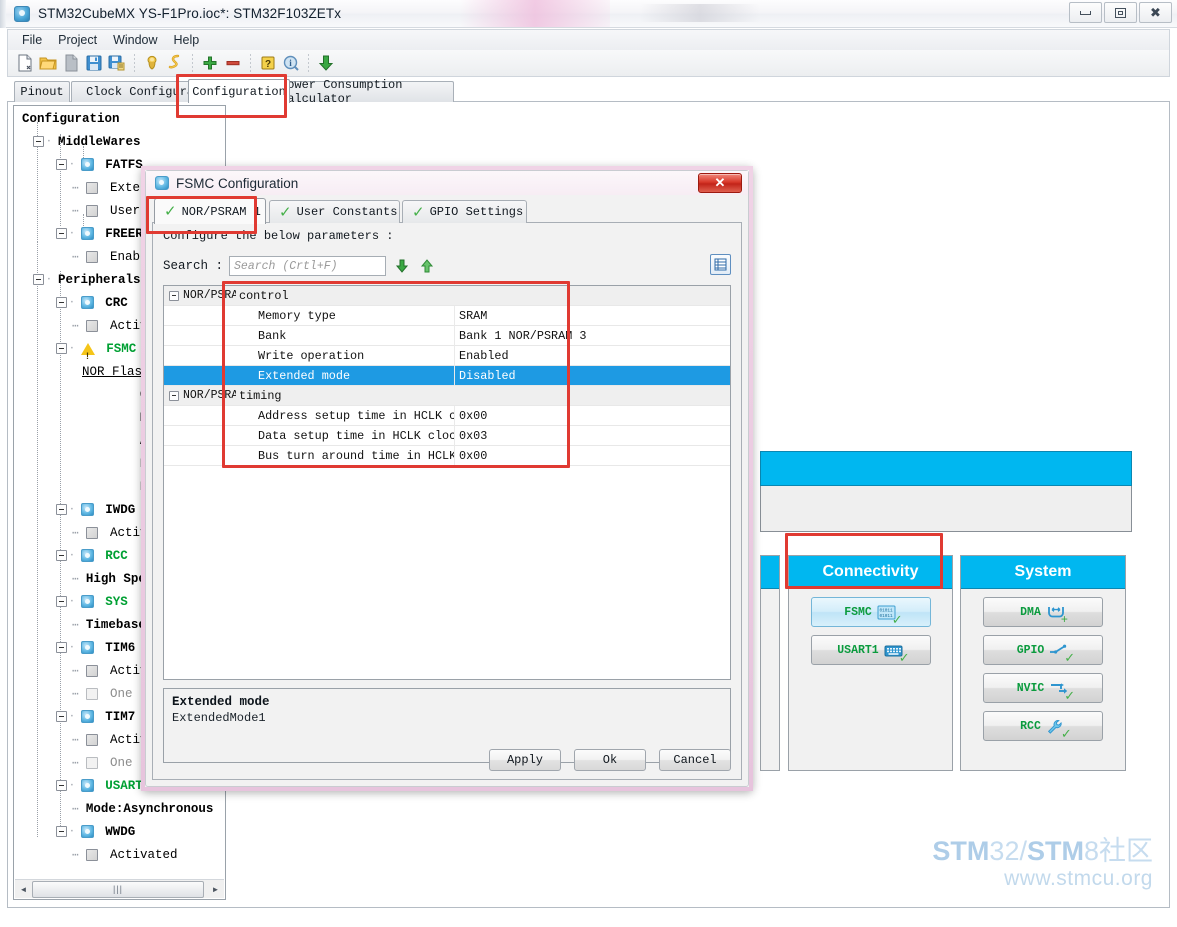  I want to click on tree-node-usart1-mode: ⋯ Mode:Asynchronous, so click(120, 809).